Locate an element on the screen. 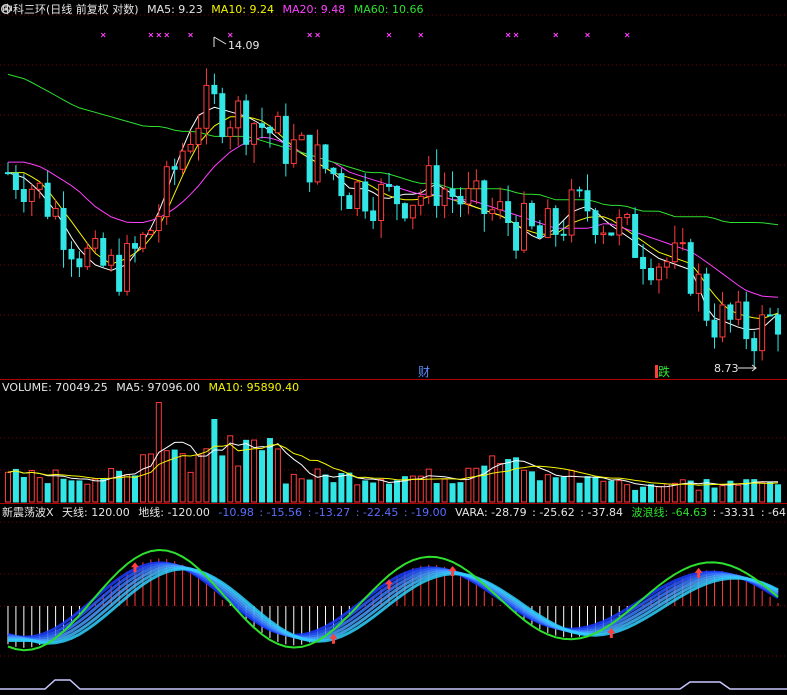 The width and height of the screenshot is (787, 695). signal-markers is located at coordinates (365, 35).